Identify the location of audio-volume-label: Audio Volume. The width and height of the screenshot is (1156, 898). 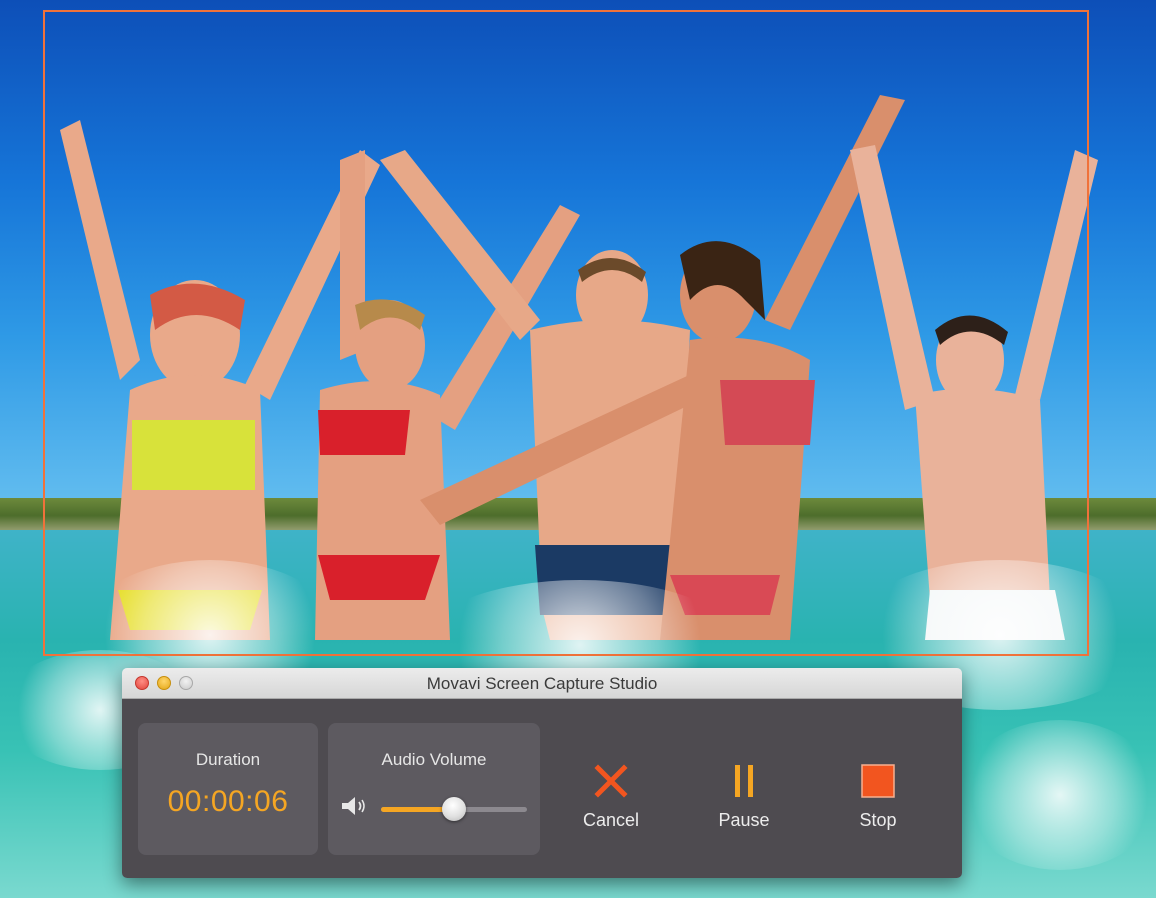
(434, 759).